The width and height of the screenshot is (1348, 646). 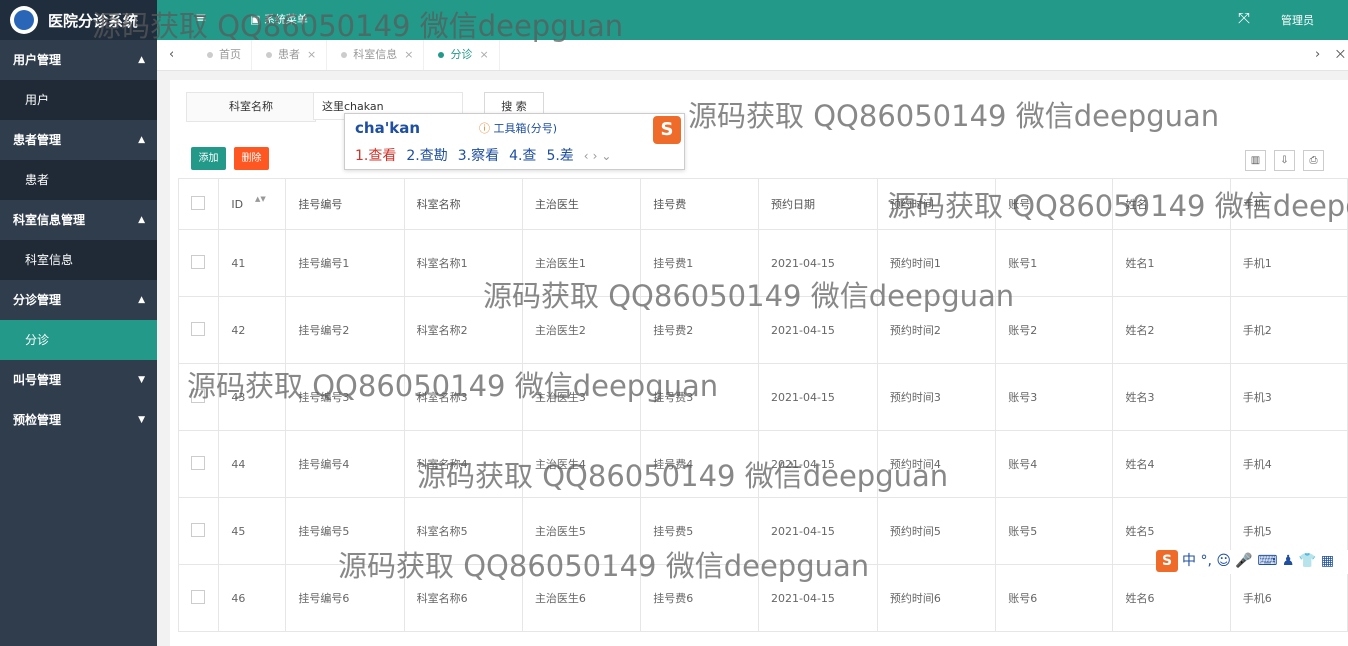 What do you see at coordinates (478, 156) in the screenshot?
I see `ime-candidate: 3.察看` at bounding box center [478, 156].